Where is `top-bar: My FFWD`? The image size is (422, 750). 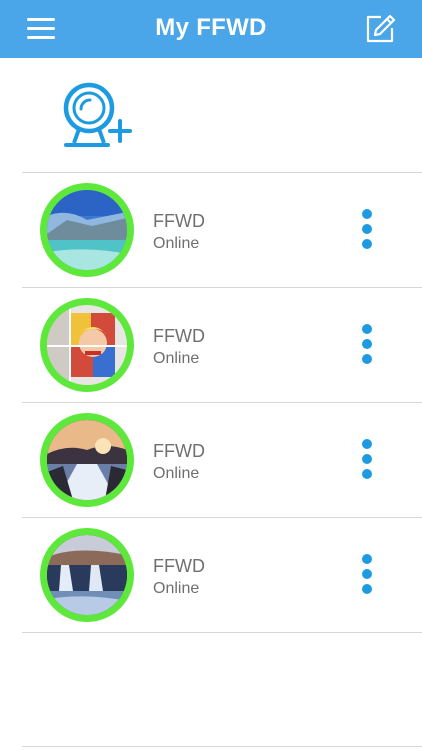 top-bar: My FFWD is located at coordinates (211, 29).